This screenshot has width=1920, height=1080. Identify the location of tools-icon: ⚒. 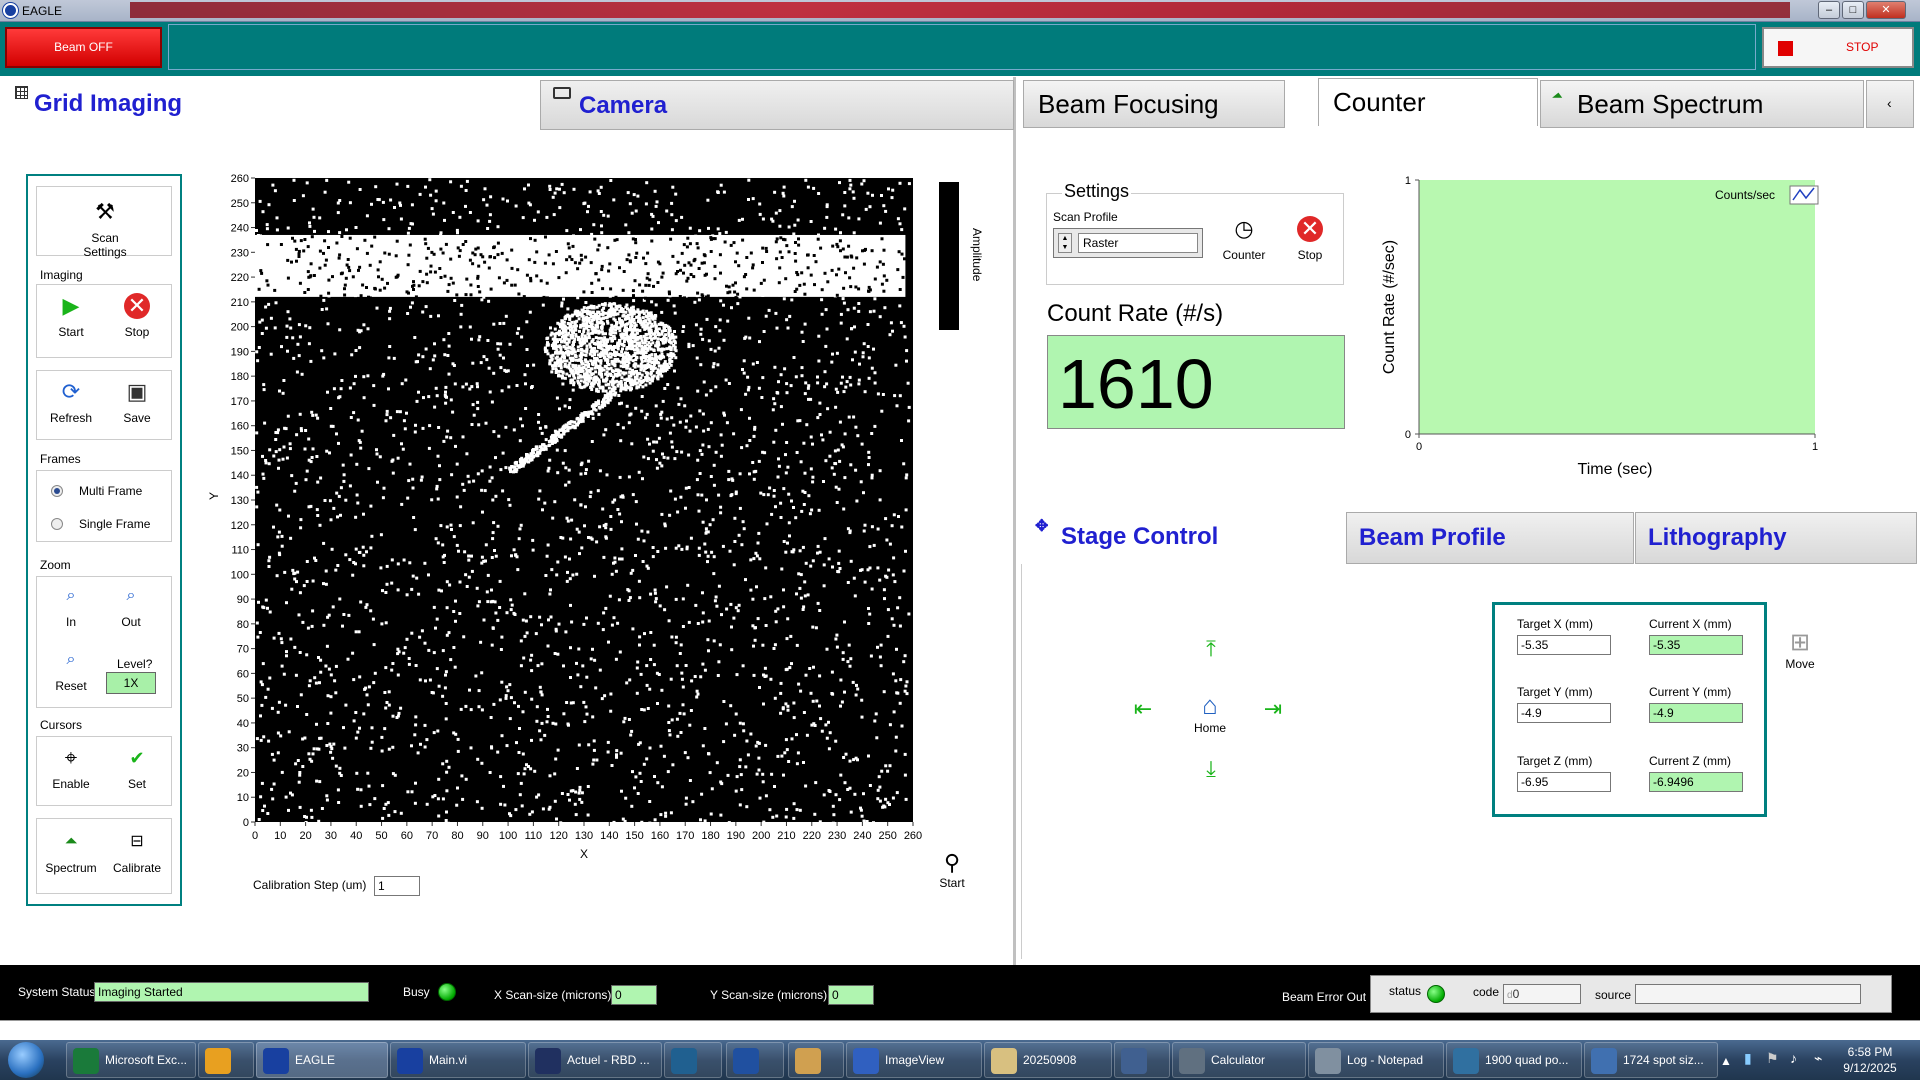
(105, 211).